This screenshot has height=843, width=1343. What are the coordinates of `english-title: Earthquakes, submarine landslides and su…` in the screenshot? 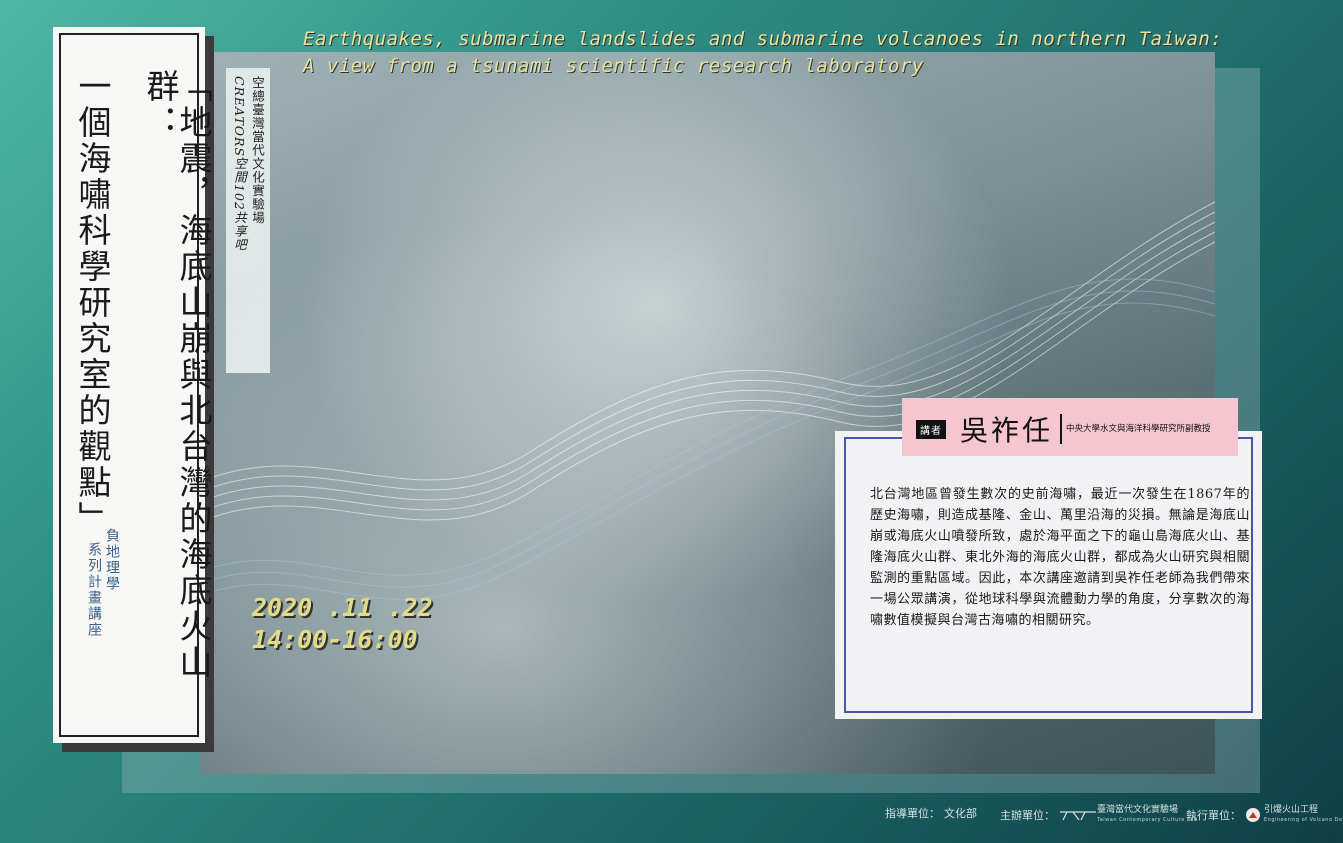 It's located at (762, 53).